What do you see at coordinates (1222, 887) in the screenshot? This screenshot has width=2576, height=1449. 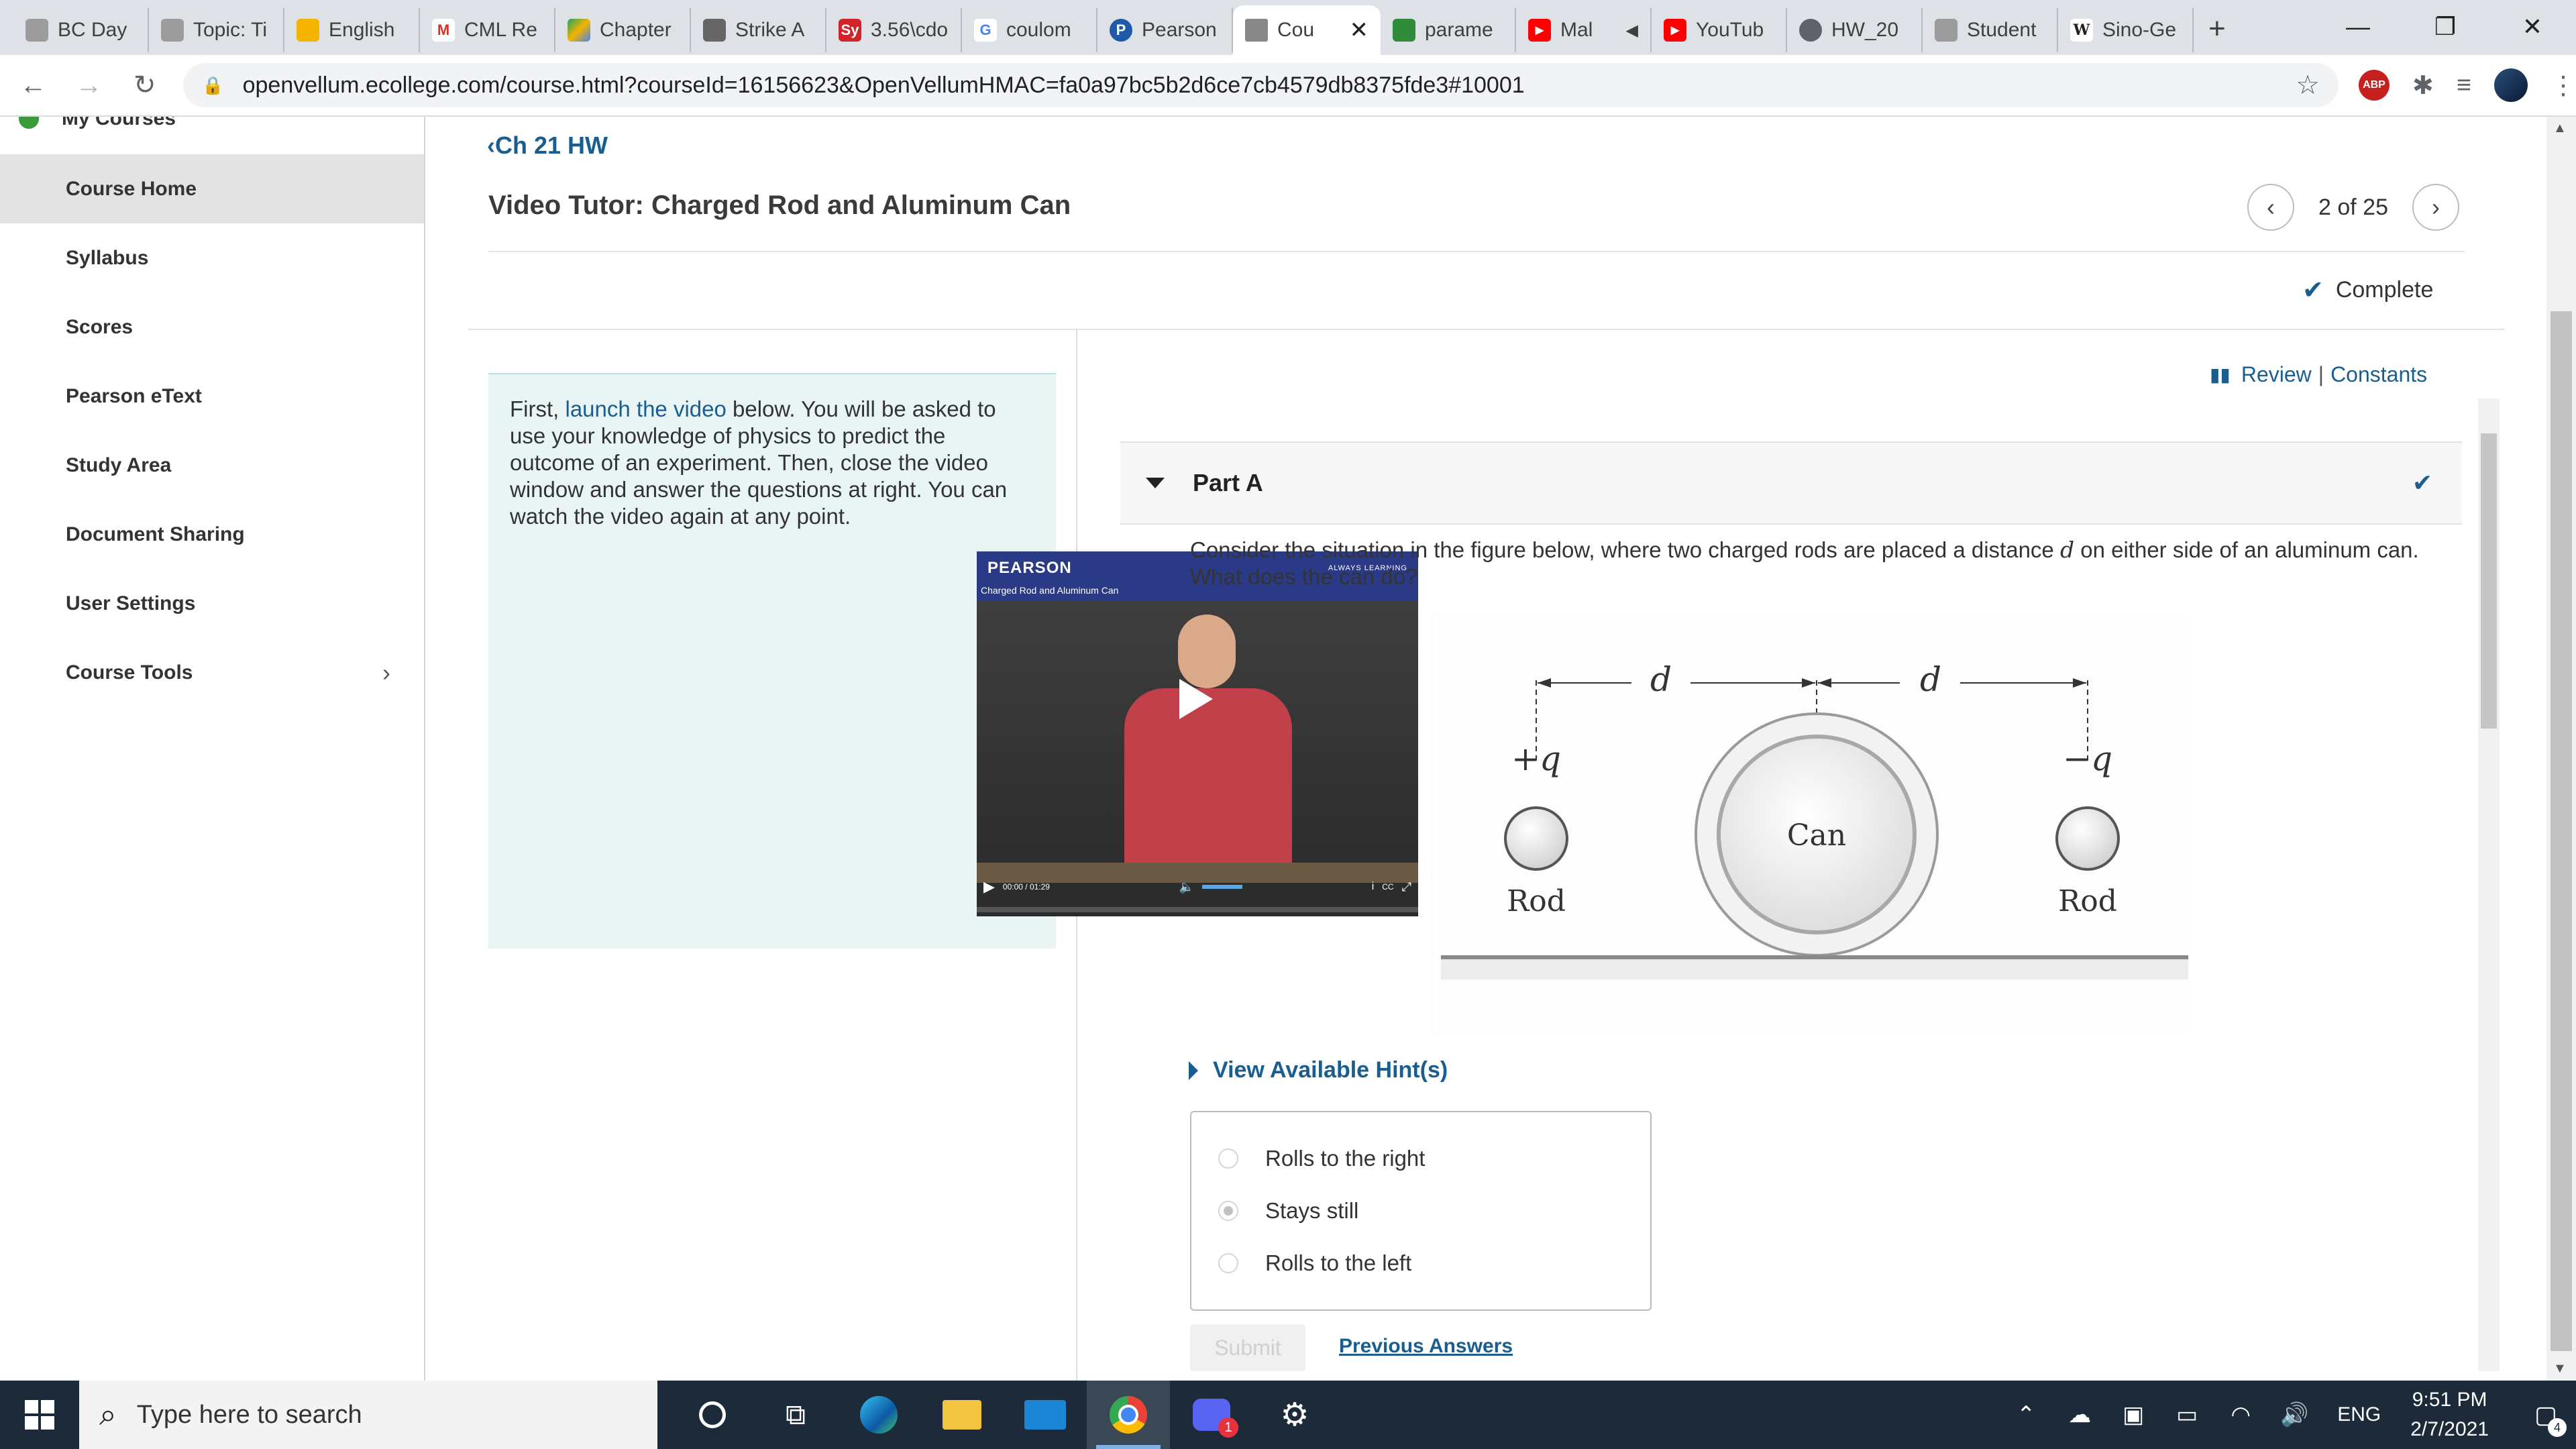 I see `volume-slider` at bounding box center [1222, 887].